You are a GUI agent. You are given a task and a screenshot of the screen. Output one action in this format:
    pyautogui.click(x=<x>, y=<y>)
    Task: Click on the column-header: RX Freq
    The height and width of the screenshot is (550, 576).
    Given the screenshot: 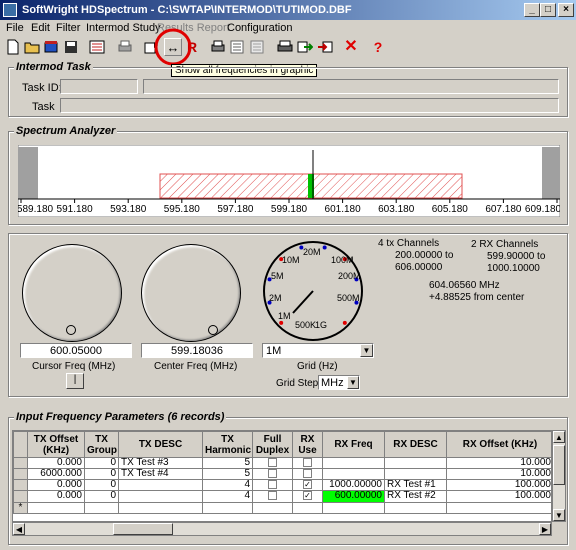 What is the action you would take?
    pyautogui.click(x=353, y=444)
    